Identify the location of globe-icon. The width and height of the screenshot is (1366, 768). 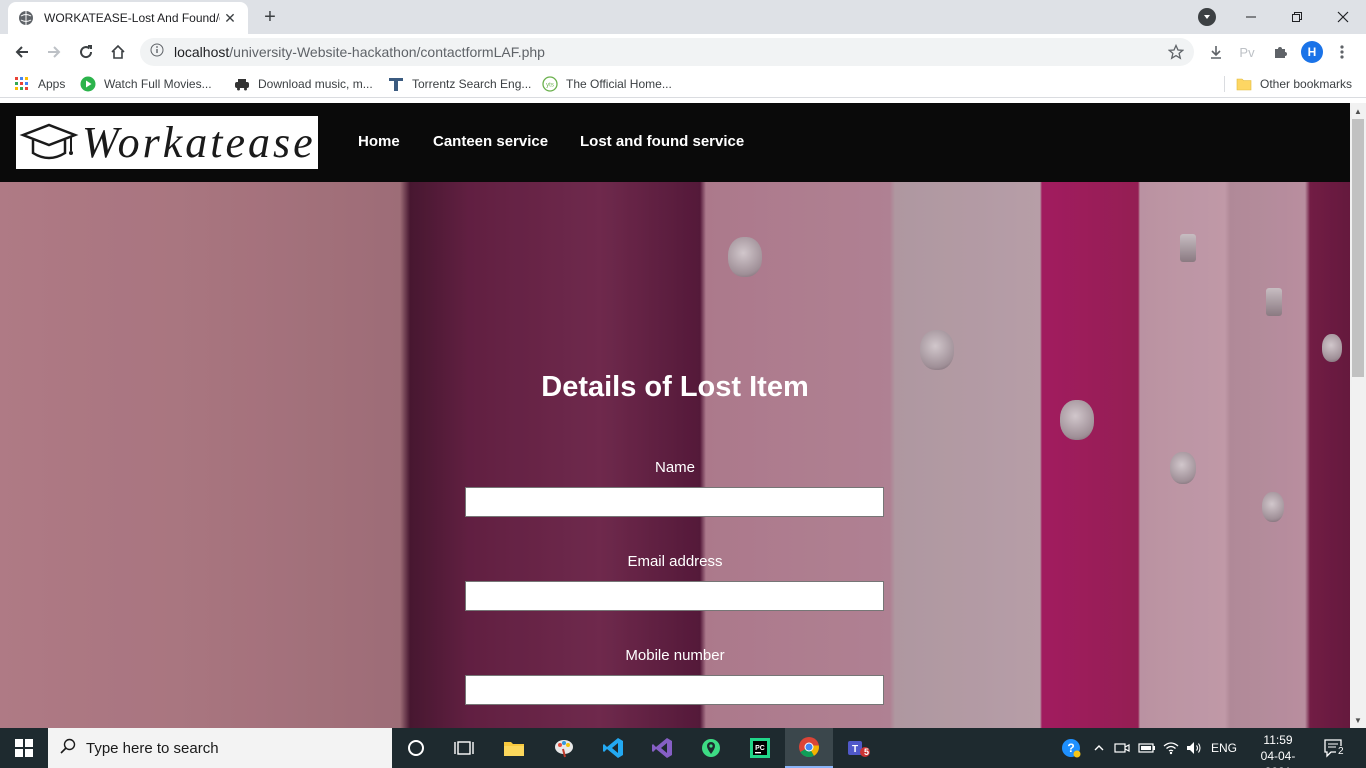
(26, 18).